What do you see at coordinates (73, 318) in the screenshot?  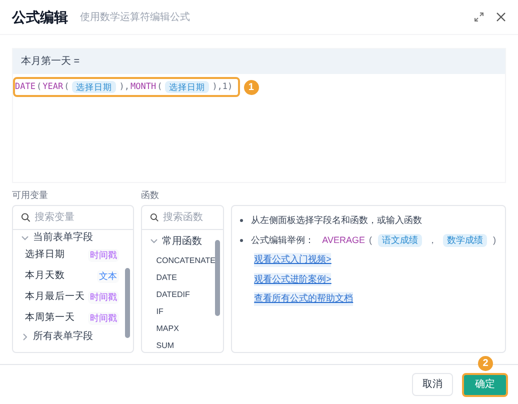 I see `variable-item: 本周第一天 时间戳` at bounding box center [73, 318].